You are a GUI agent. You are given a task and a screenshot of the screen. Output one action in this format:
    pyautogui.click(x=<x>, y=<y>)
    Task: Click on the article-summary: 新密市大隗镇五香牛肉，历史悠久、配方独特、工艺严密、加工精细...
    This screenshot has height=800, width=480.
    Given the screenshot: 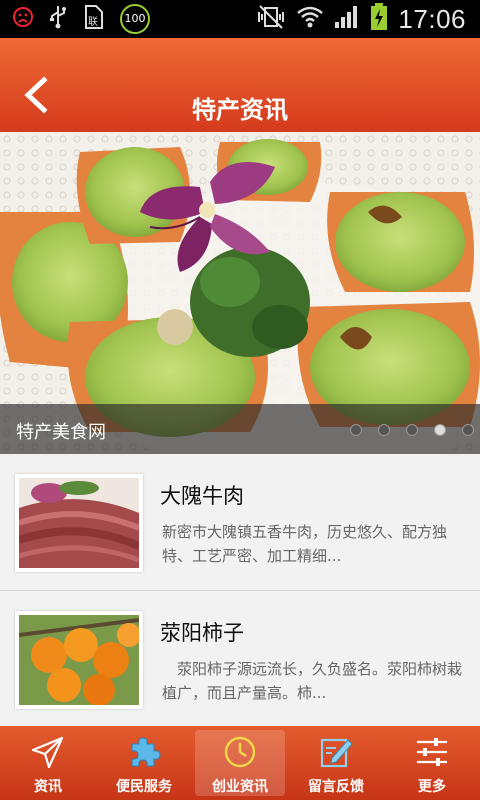 What is the action you would take?
    pyautogui.click(x=305, y=544)
    